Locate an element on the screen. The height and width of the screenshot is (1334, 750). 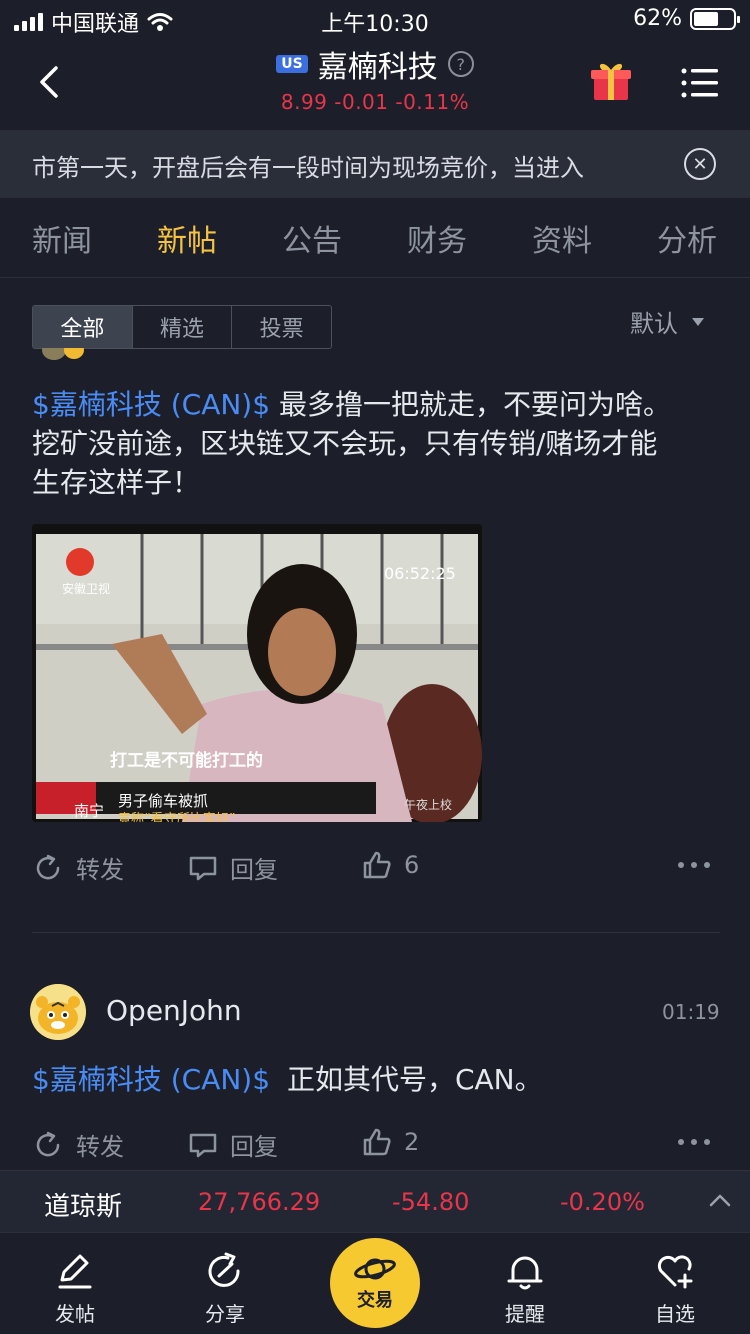
filter-all: 全部 is located at coordinates (83, 327).